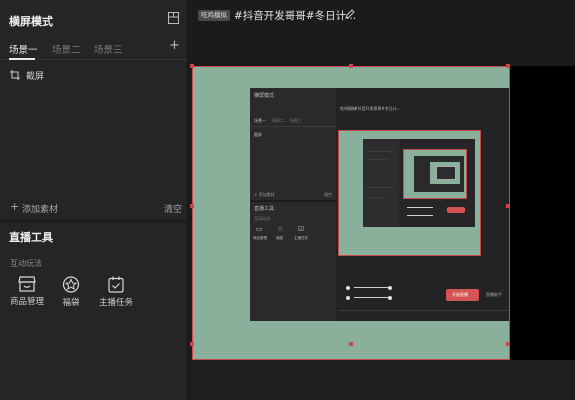  I want to click on tab-scene-3: 场景三, so click(108, 49).